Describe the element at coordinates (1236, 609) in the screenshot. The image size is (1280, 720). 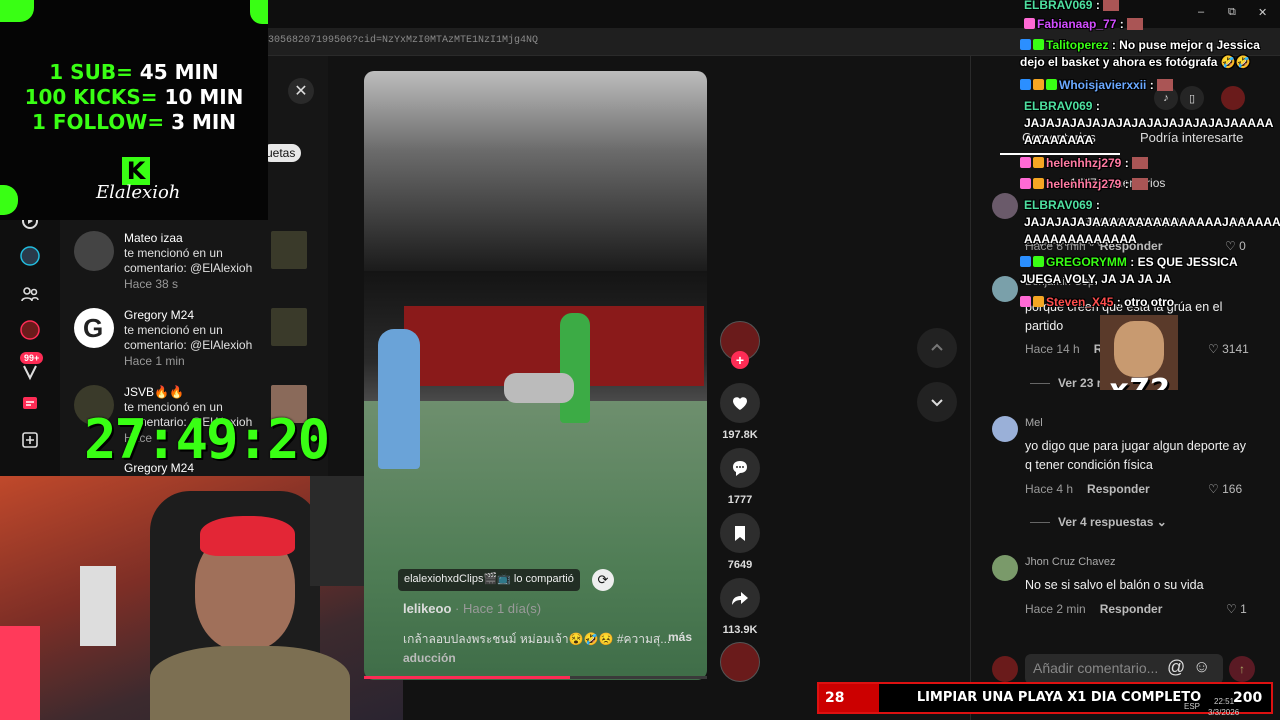
I see `comment-like: ♡ 1` at that location.